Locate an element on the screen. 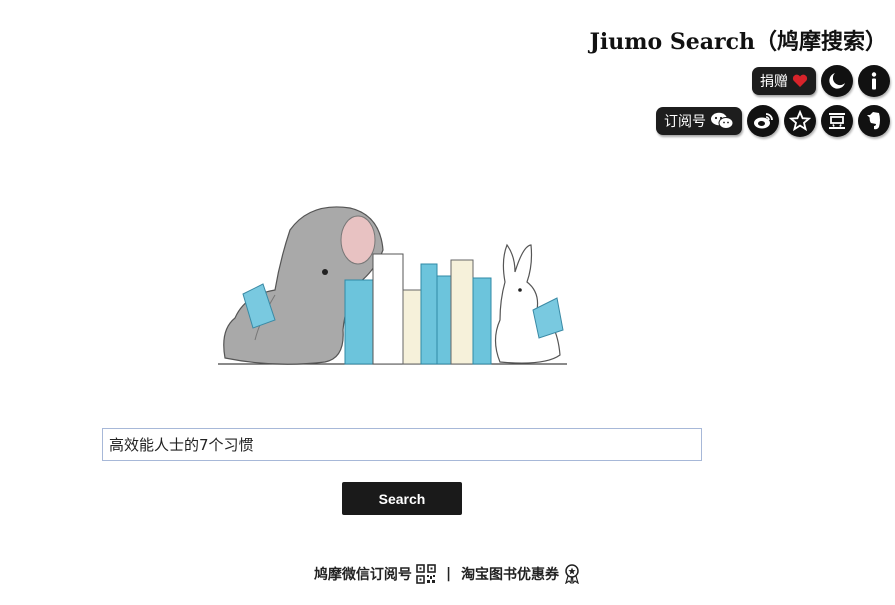 The width and height of the screenshot is (895, 605). donate-label: 捐赠 is located at coordinates (774, 82).